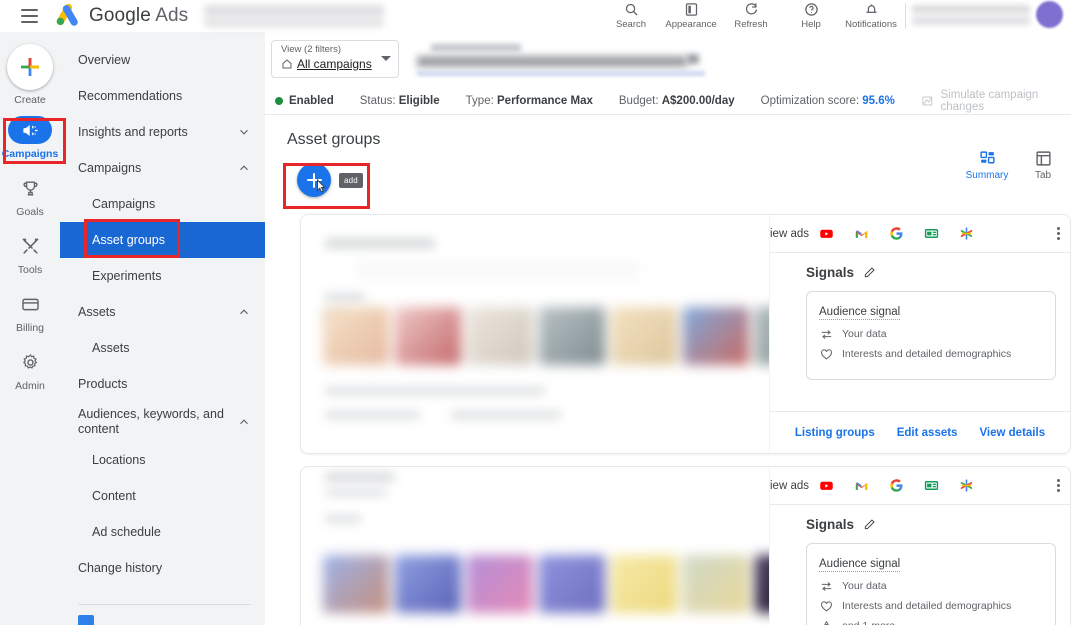  Describe the element at coordinates (30, 270) in the screenshot. I see `rail-label-tools: Tools` at that location.